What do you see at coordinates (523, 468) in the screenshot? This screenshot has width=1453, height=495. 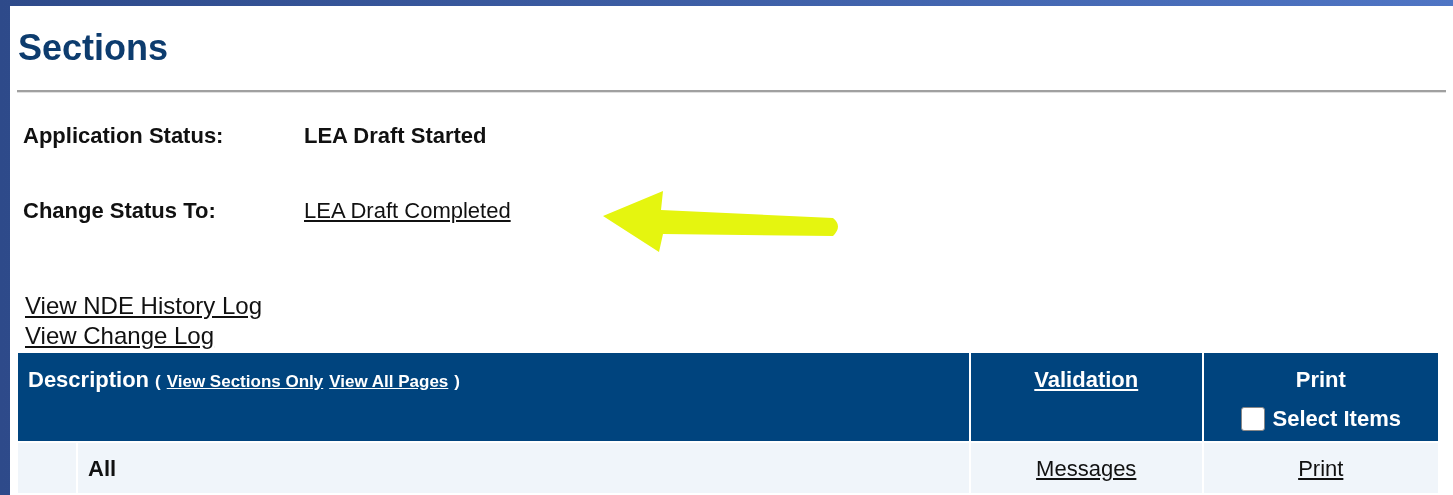 I see `table-cell: All` at bounding box center [523, 468].